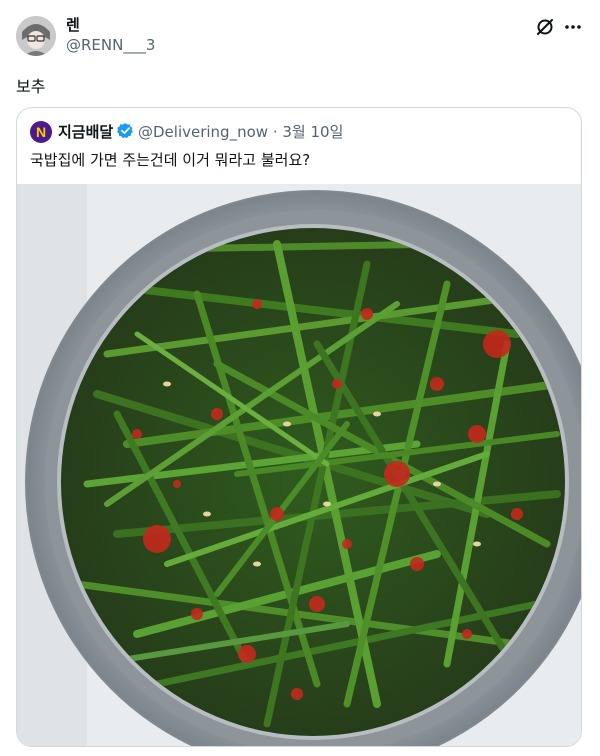 The height and width of the screenshot is (756, 600). Describe the element at coordinates (300, 32) in the screenshot. I see `post-header: 렌 @RENN___3` at that location.